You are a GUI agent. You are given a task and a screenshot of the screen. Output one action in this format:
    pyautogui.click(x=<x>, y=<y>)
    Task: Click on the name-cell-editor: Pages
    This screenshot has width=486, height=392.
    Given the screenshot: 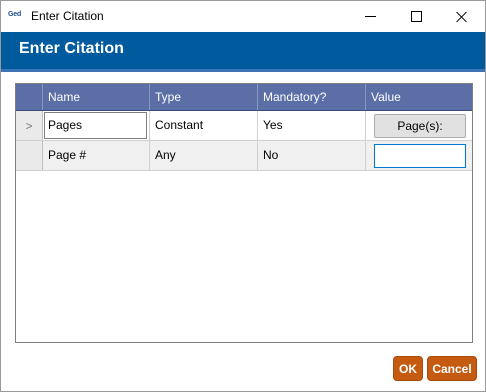 What is the action you would take?
    pyautogui.click(x=95, y=125)
    